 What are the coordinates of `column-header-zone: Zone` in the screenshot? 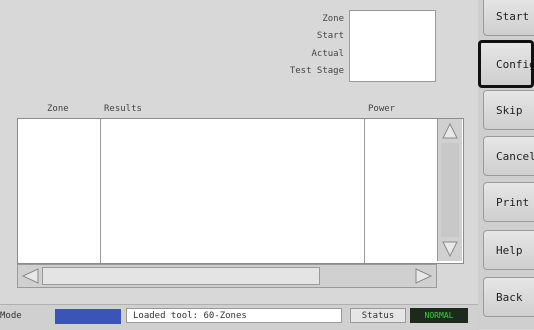 It's located at (58, 109).